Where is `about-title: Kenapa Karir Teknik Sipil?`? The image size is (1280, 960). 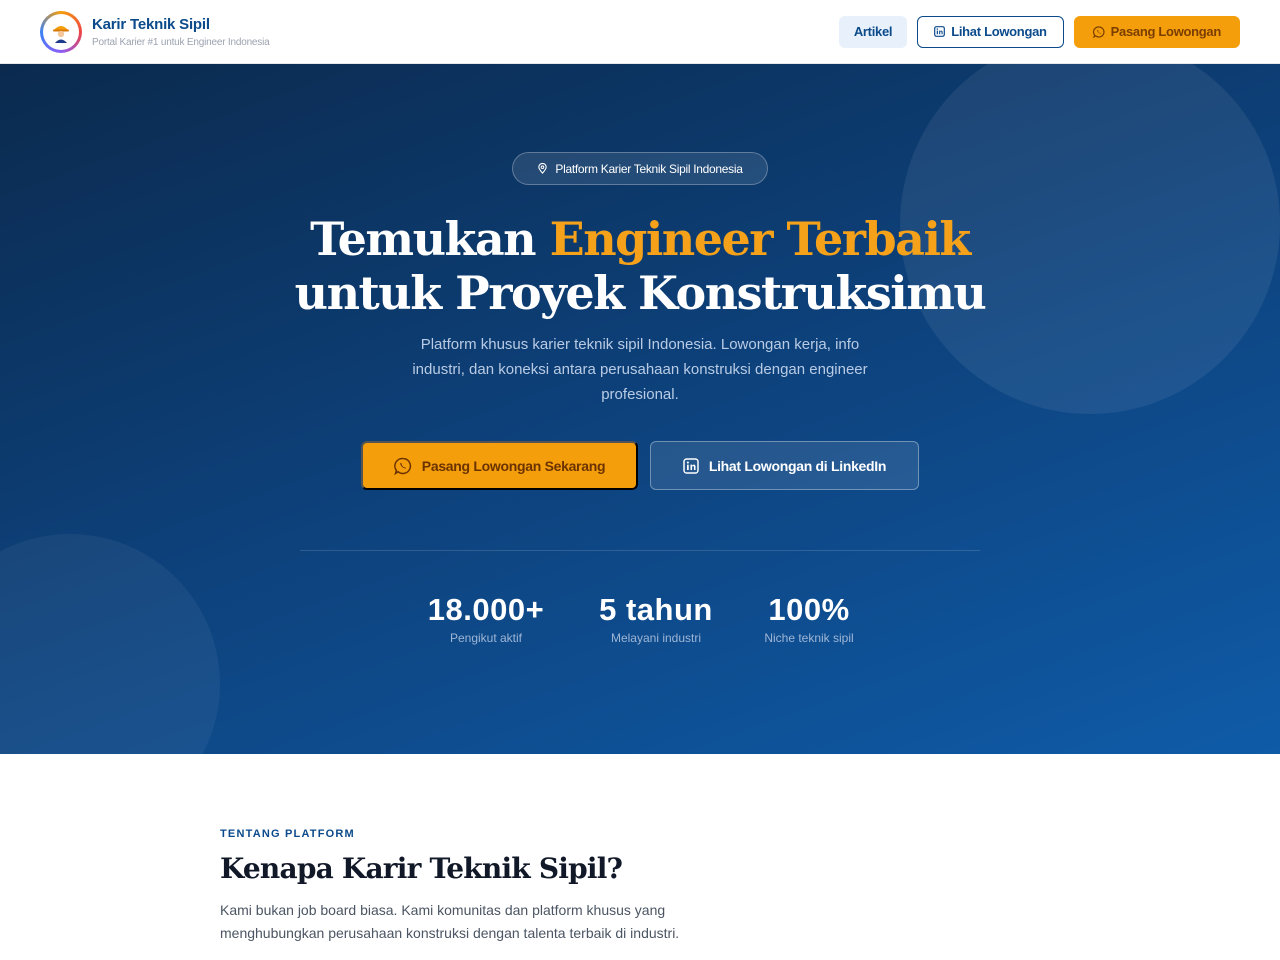 about-title: Kenapa Karir Teknik Sipil? is located at coordinates (421, 868).